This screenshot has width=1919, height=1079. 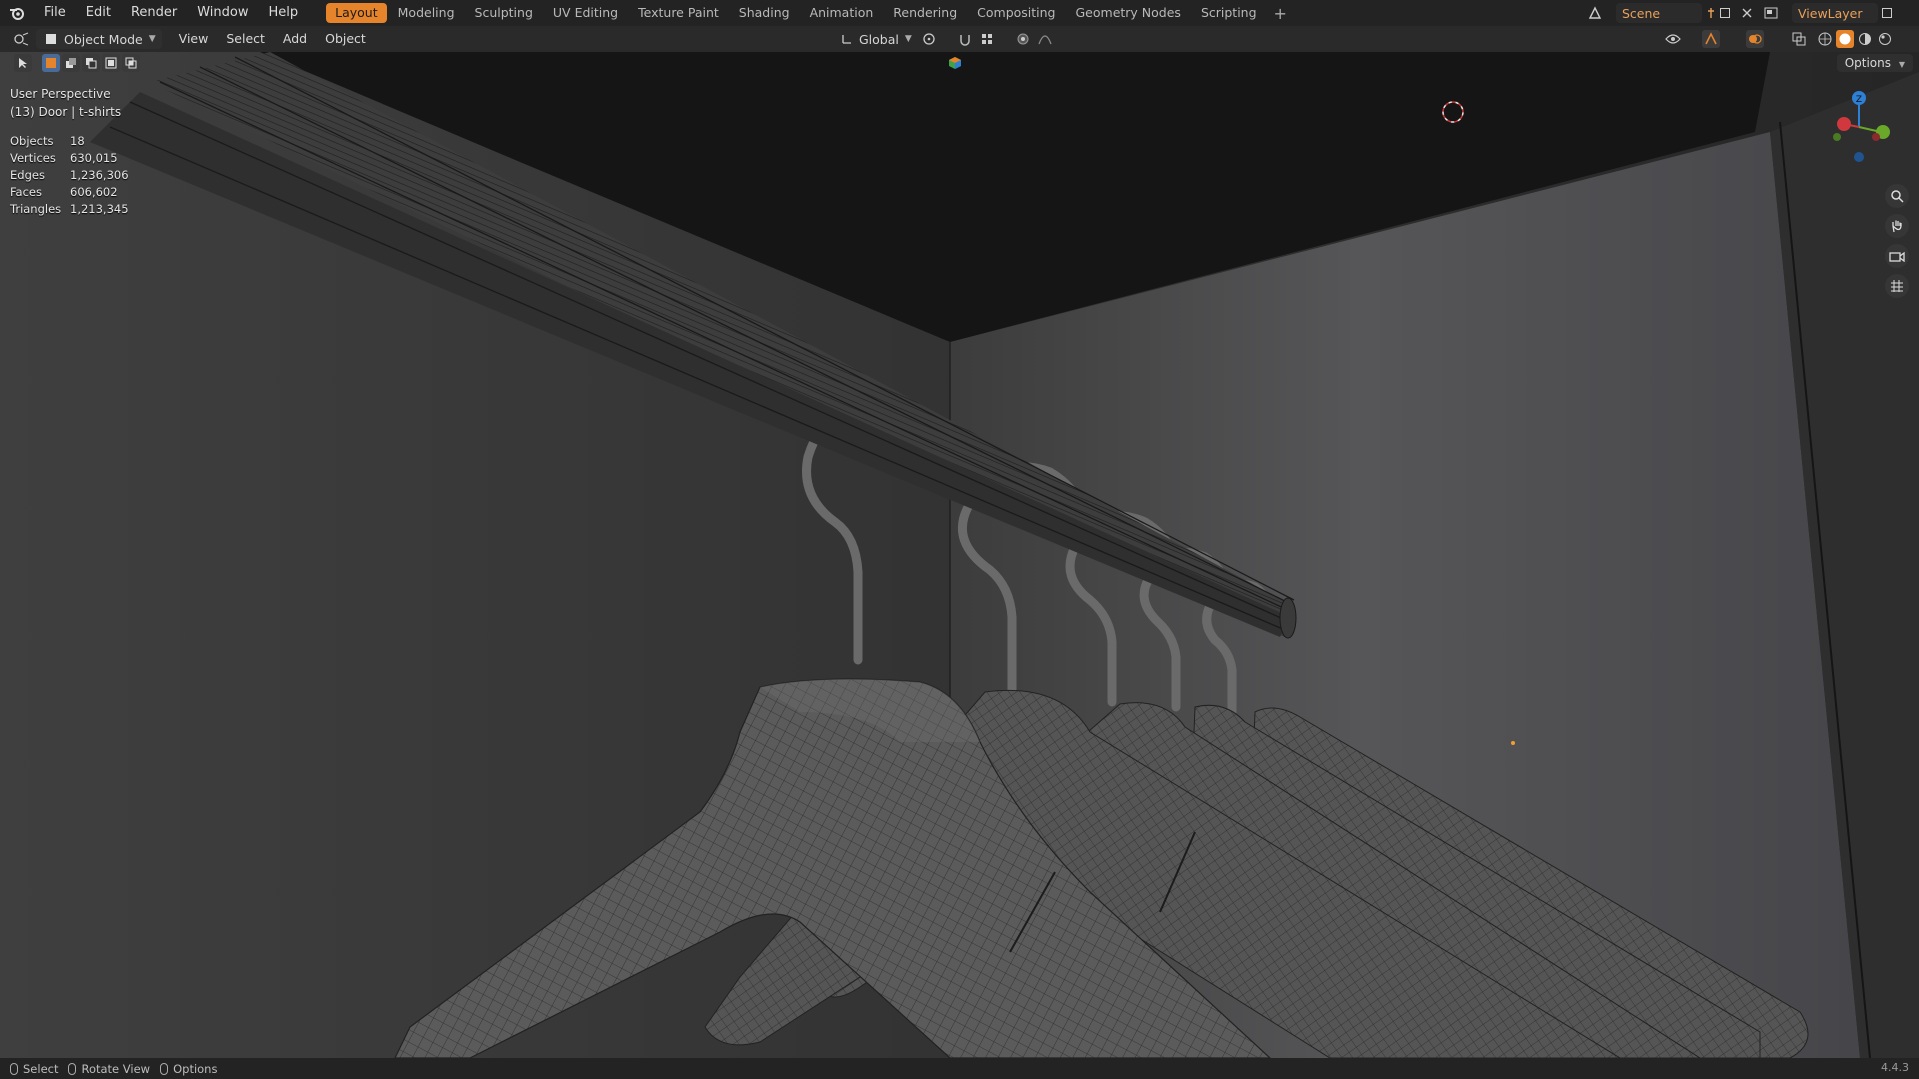 I want to click on material-shading-icon, so click(x=1865, y=39).